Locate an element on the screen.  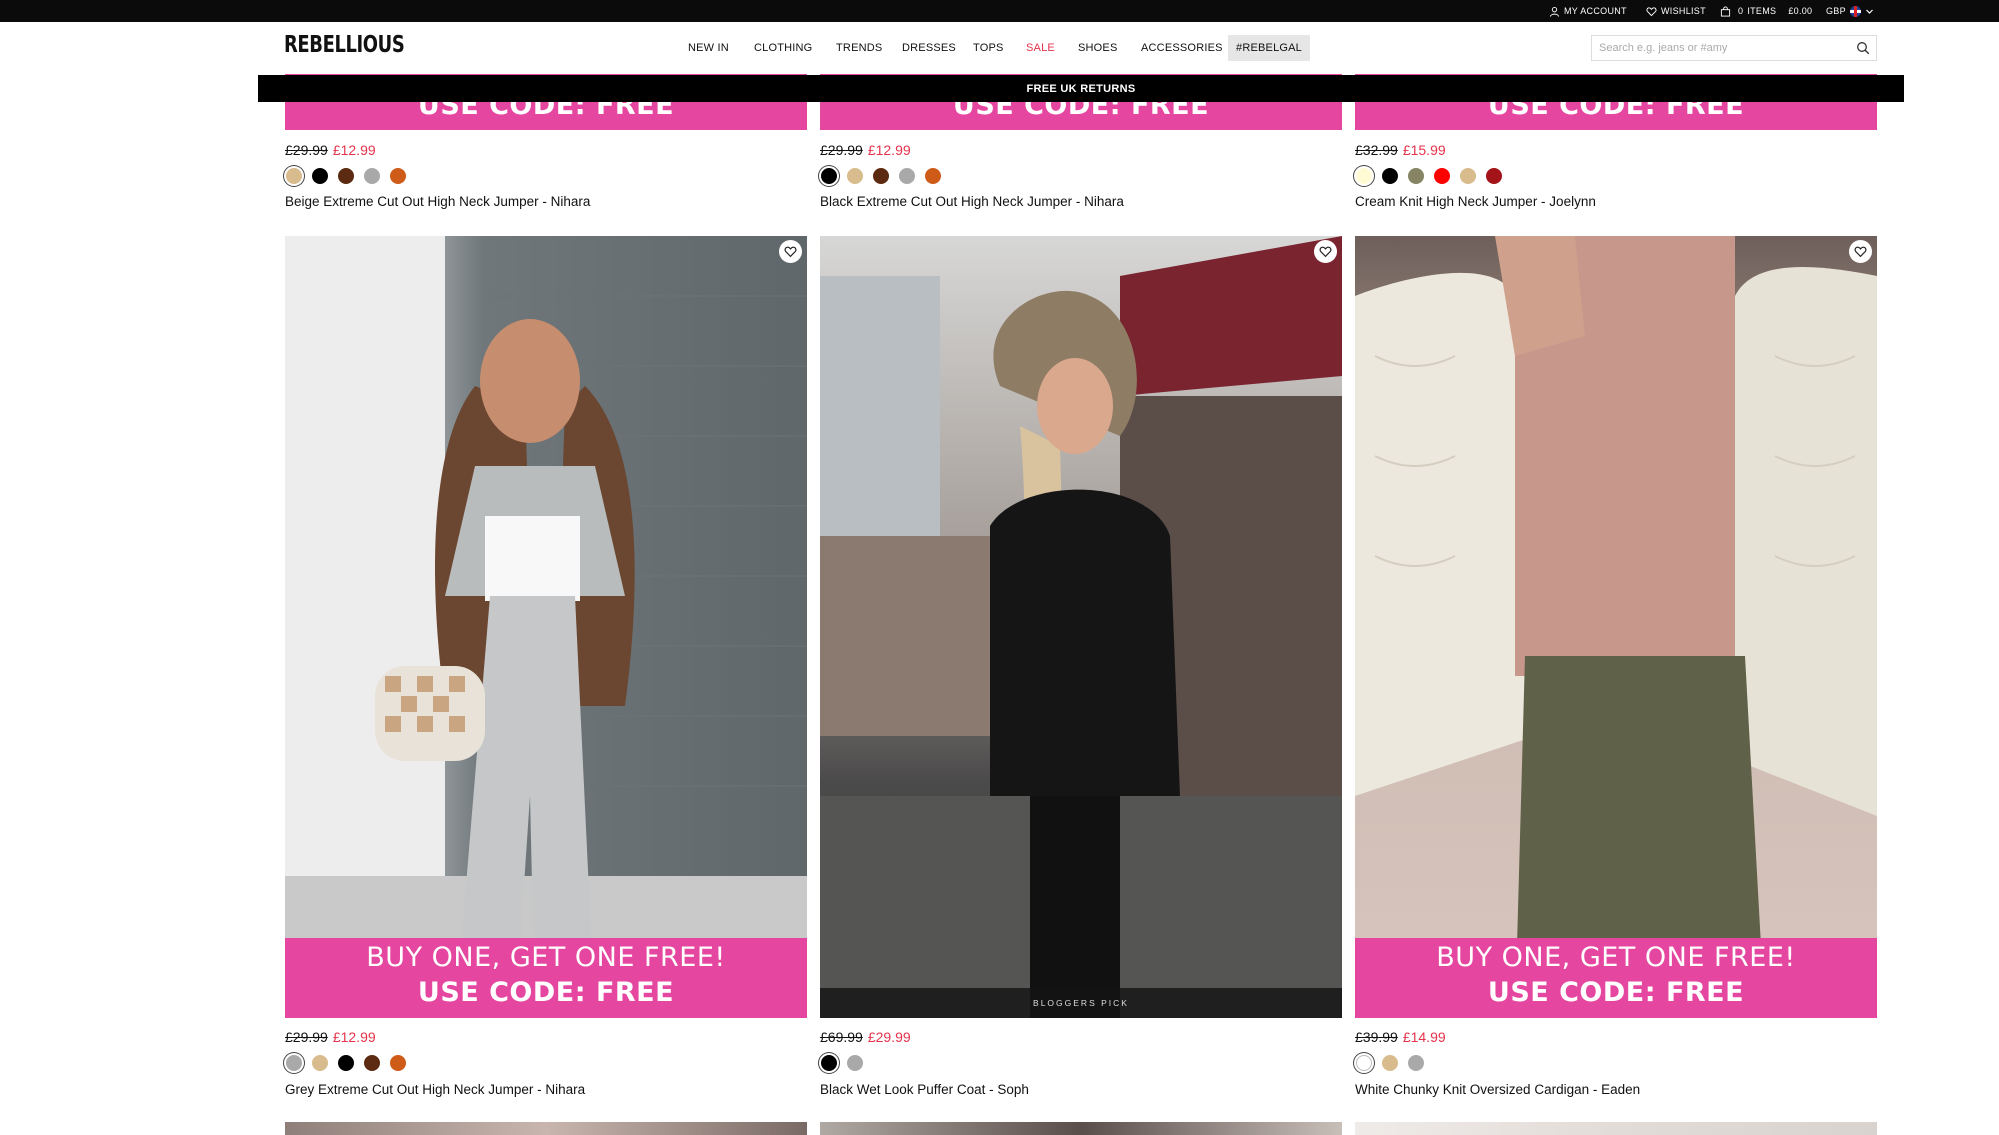
site-logo: REBELLIOUS is located at coordinates (344, 45).